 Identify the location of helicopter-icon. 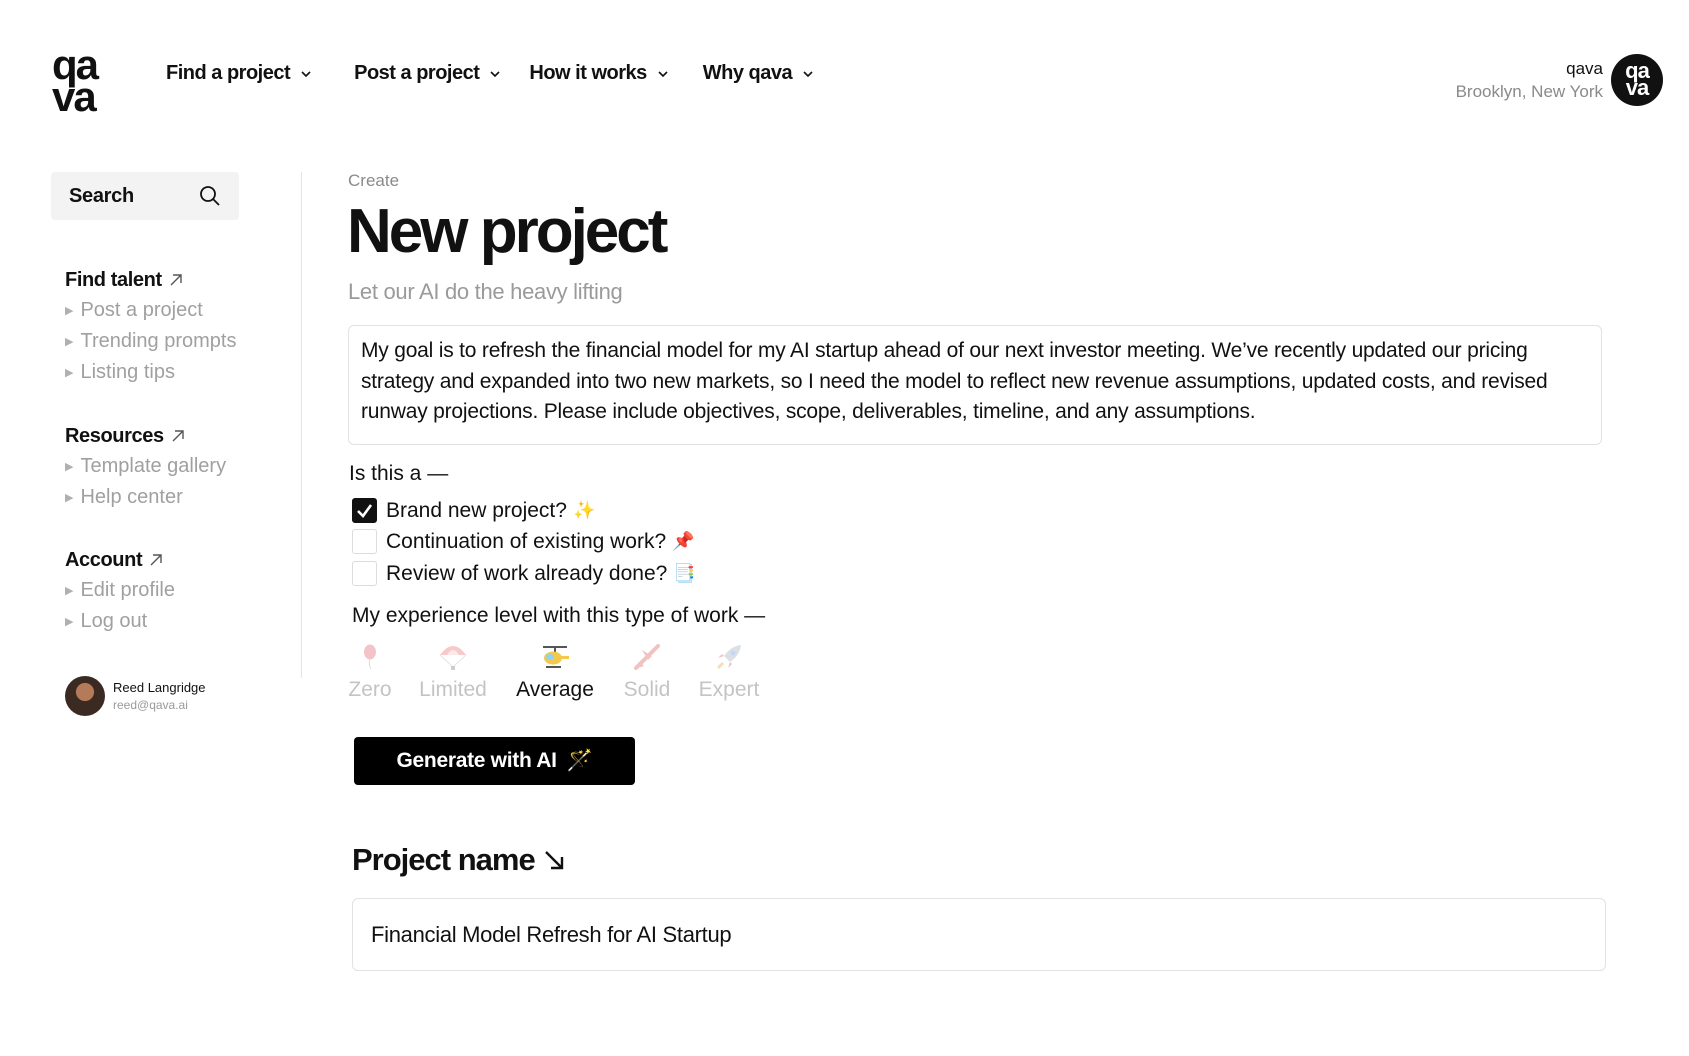
(555, 657).